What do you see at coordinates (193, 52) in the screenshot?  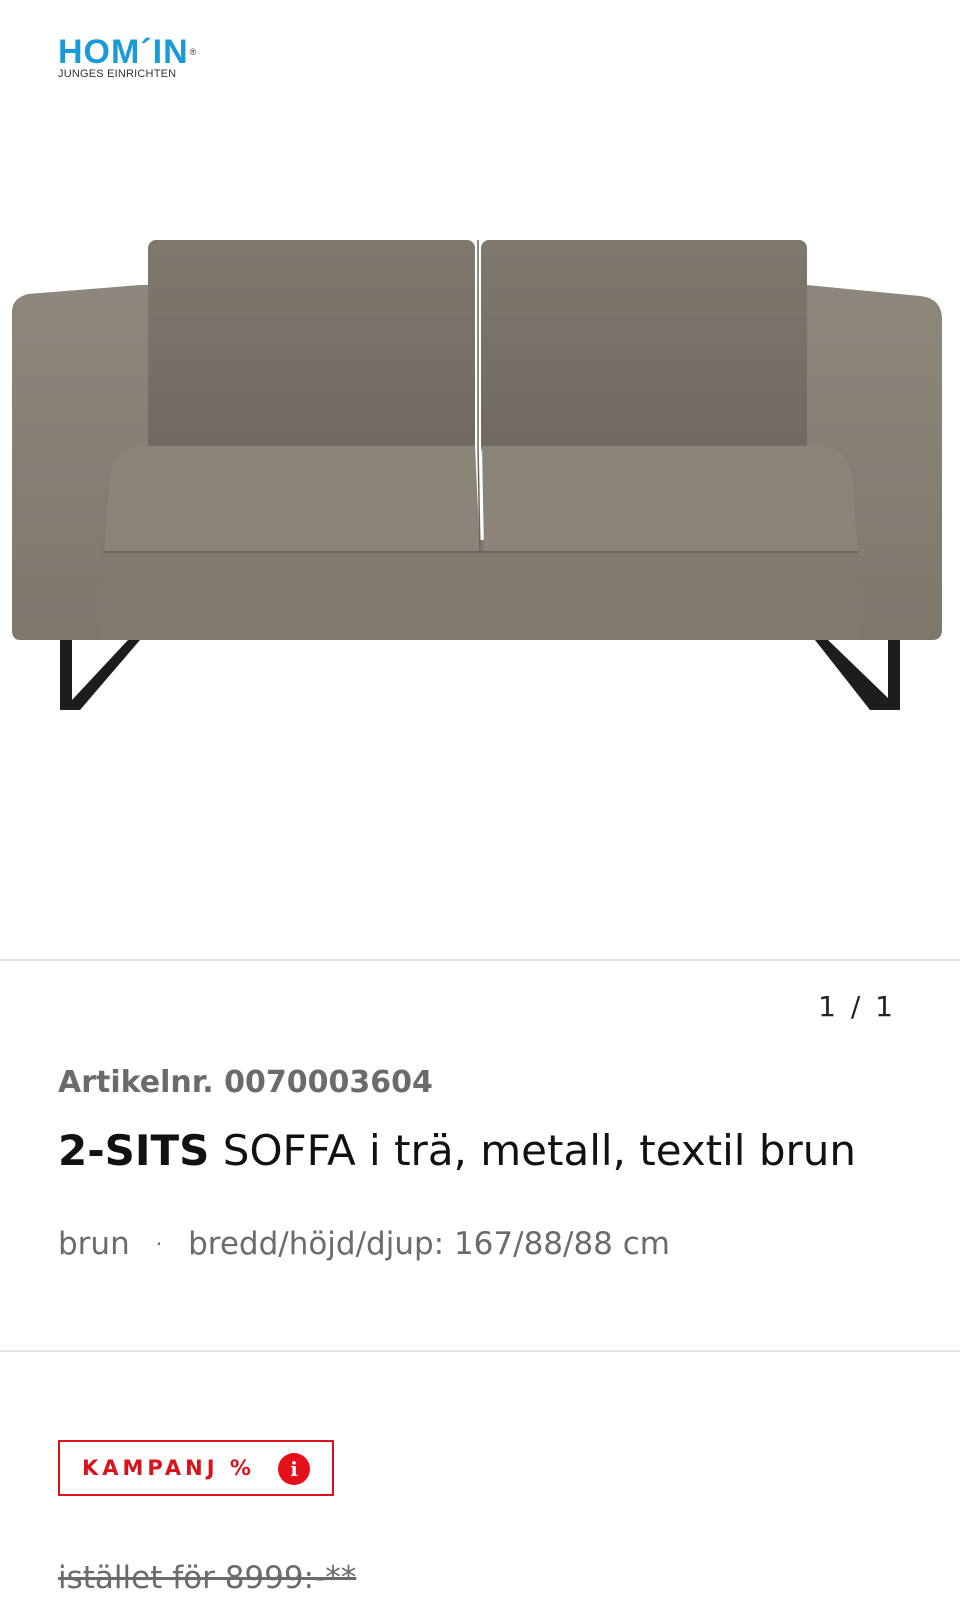 I see `registered-mark: ®` at bounding box center [193, 52].